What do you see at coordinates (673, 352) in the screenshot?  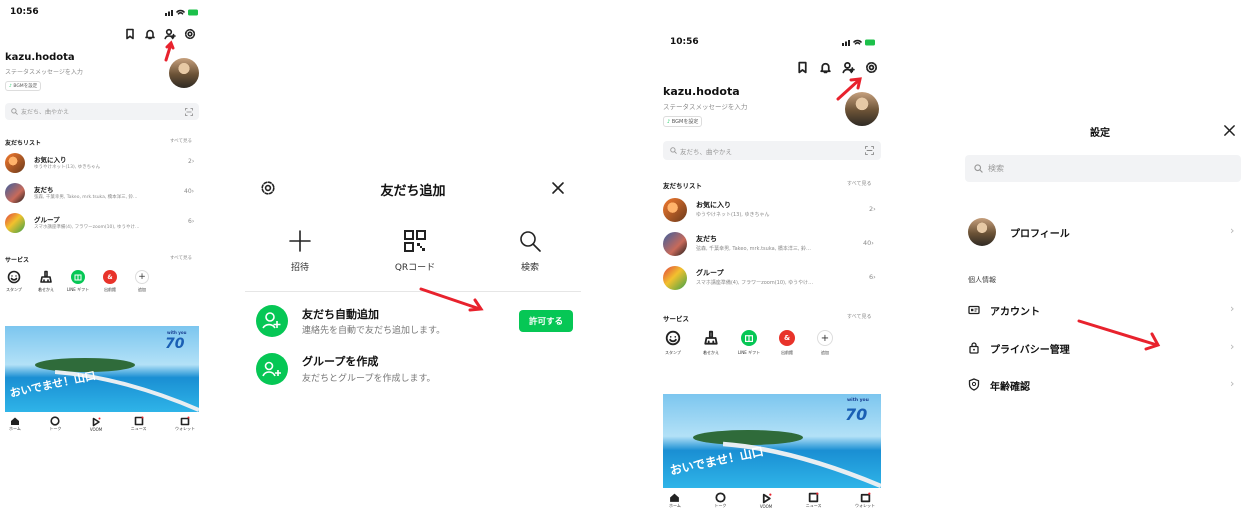 I see `service-label: スタンプ` at bounding box center [673, 352].